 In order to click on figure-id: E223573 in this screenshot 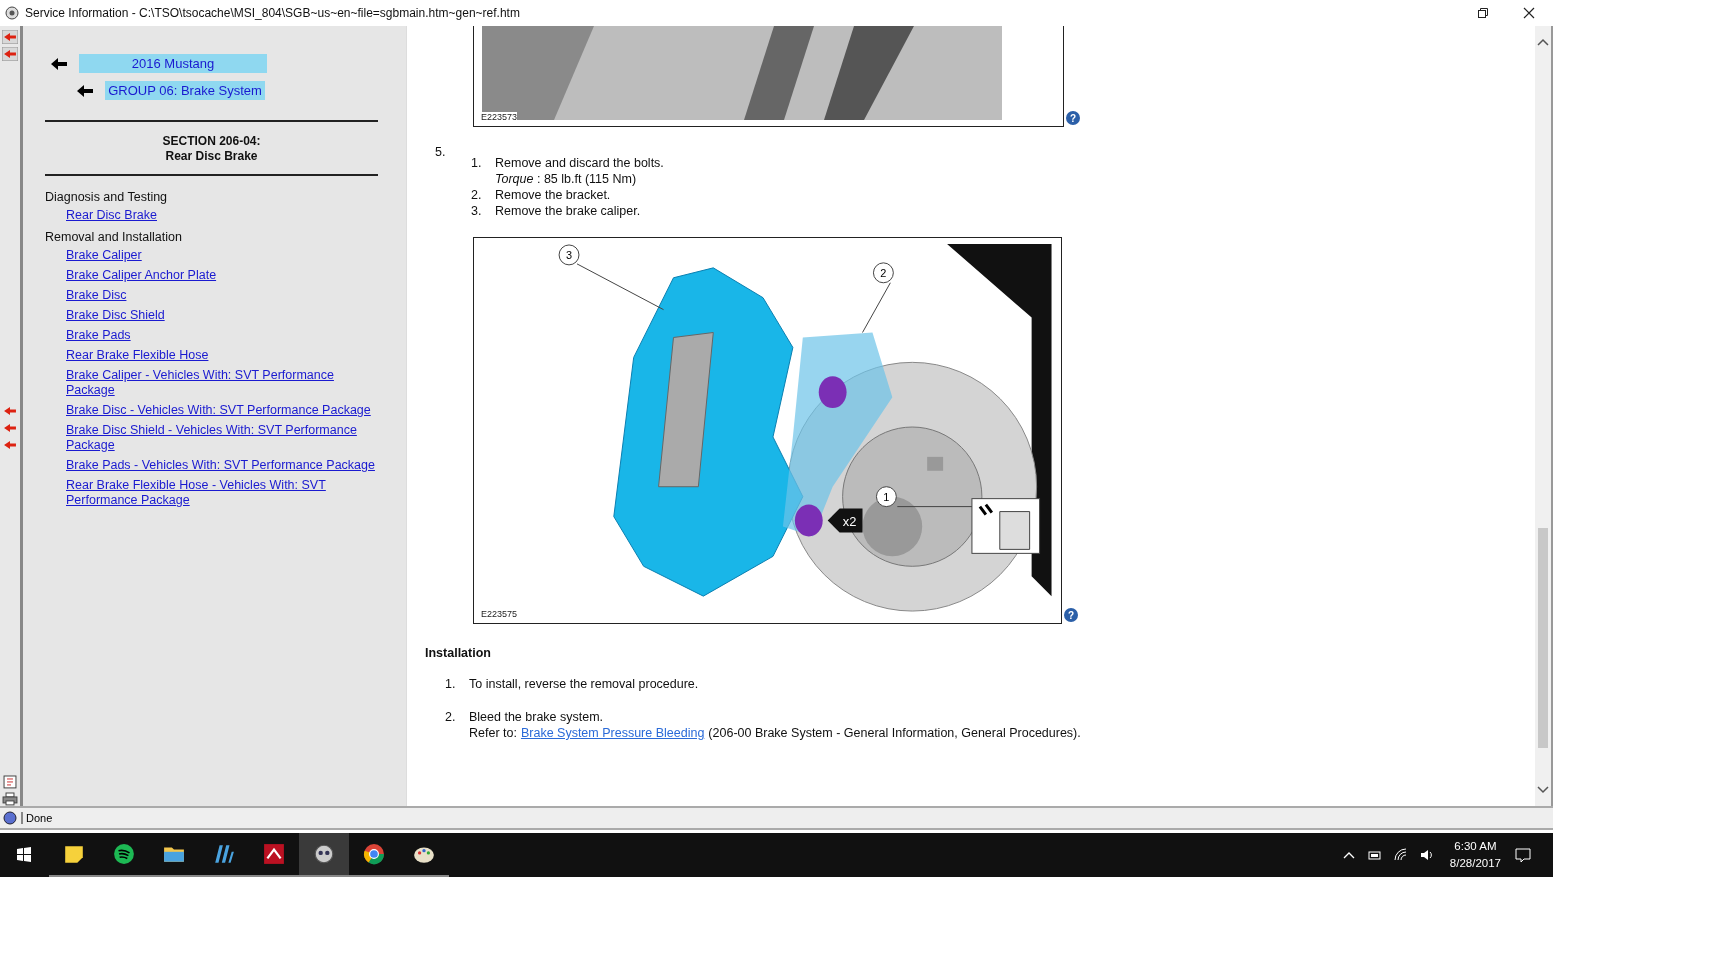, I will do `click(499, 117)`.